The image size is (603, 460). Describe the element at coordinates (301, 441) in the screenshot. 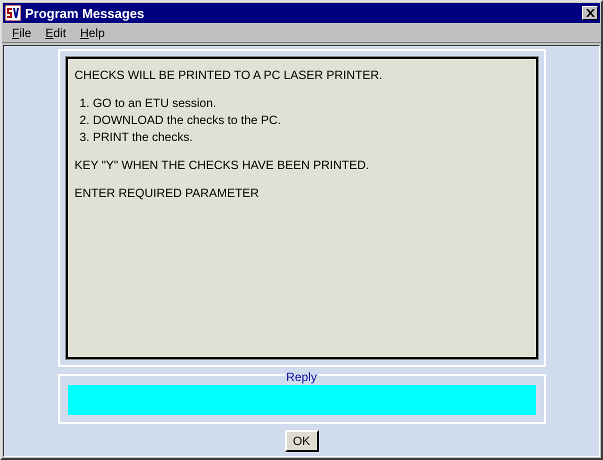

I see `ok-button: OK` at that location.